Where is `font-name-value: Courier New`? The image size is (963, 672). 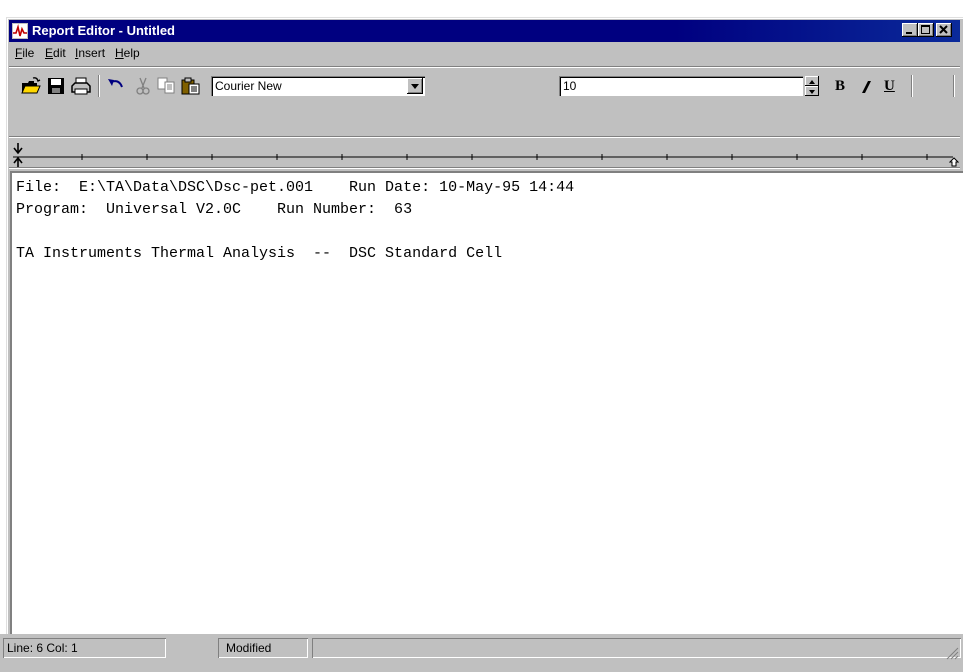 font-name-value: Courier New is located at coordinates (248, 86).